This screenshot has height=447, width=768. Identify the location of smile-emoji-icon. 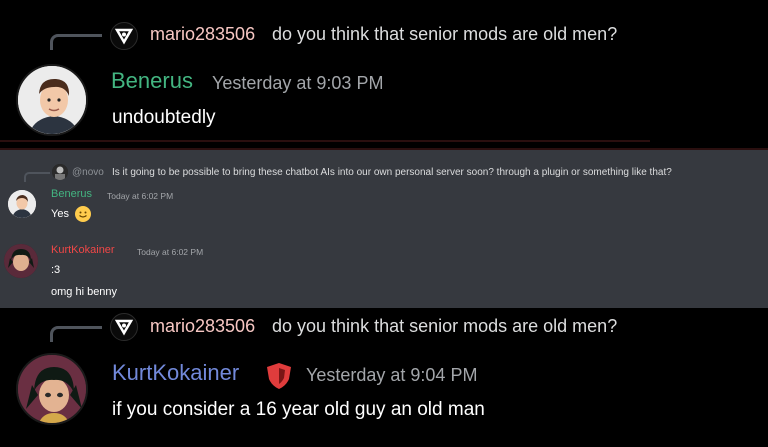
(83, 214).